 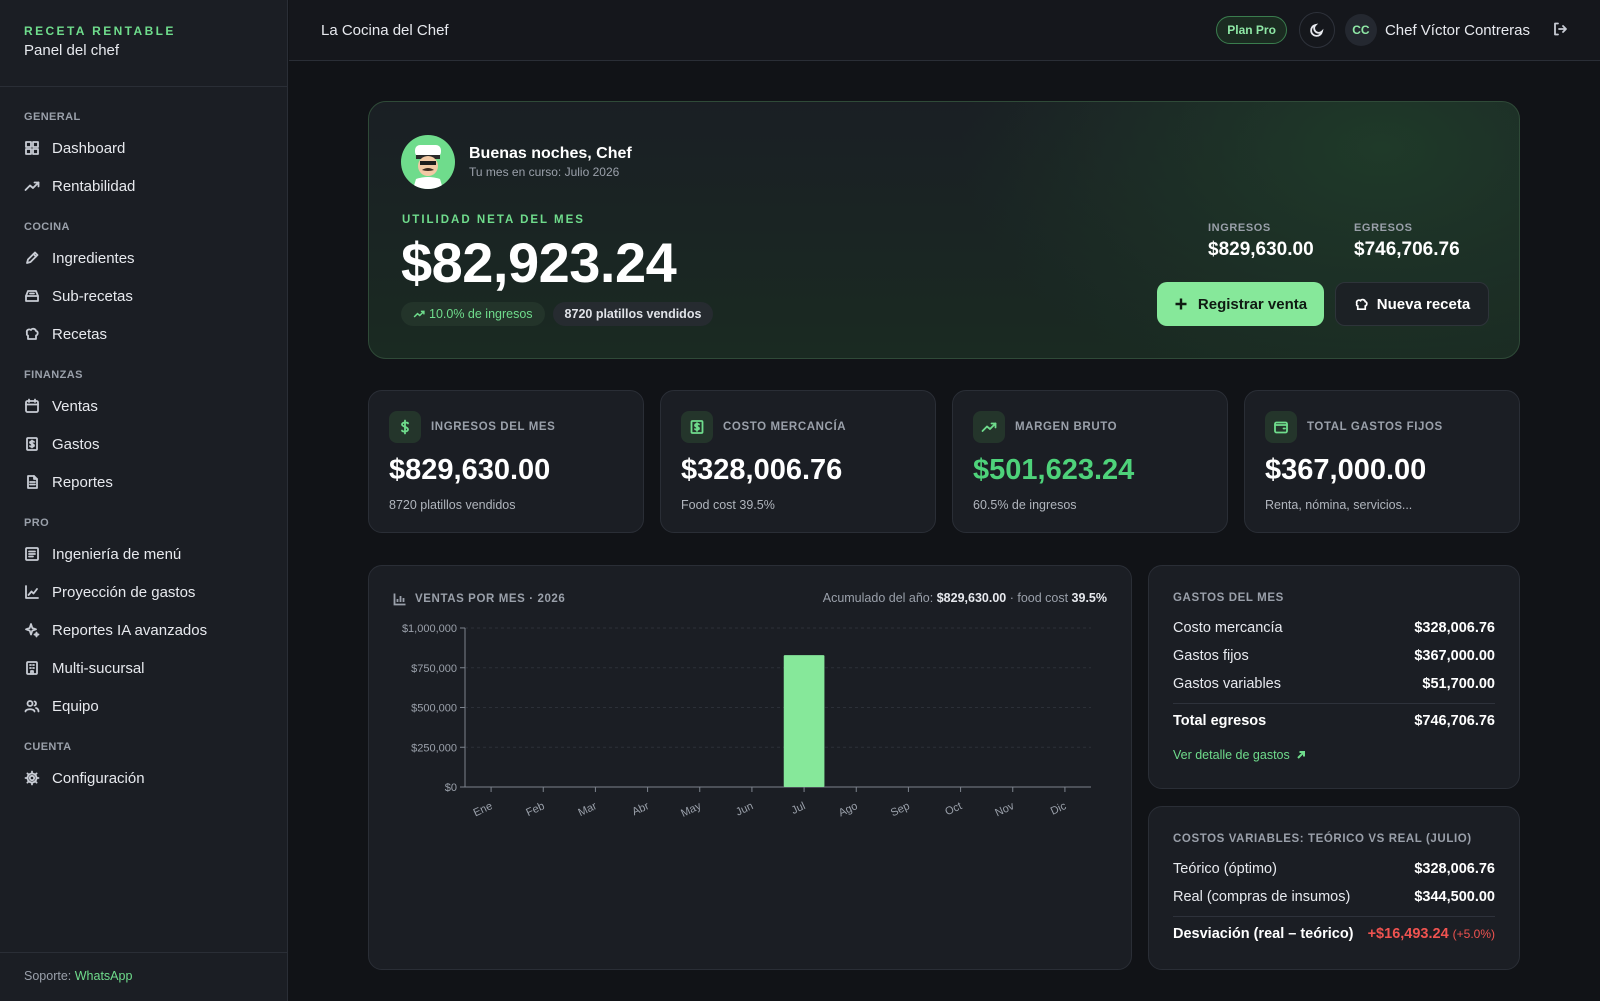 What do you see at coordinates (1334, 869) in the screenshot?
I see `variable-cost-row: Teórico (óptimo) $328,006.76` at bounding box center [1334, 869].